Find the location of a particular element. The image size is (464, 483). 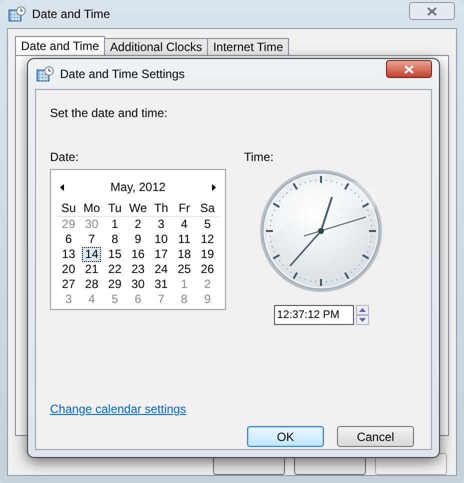

calendar-day: 28 is located at coordinates (91, 284).